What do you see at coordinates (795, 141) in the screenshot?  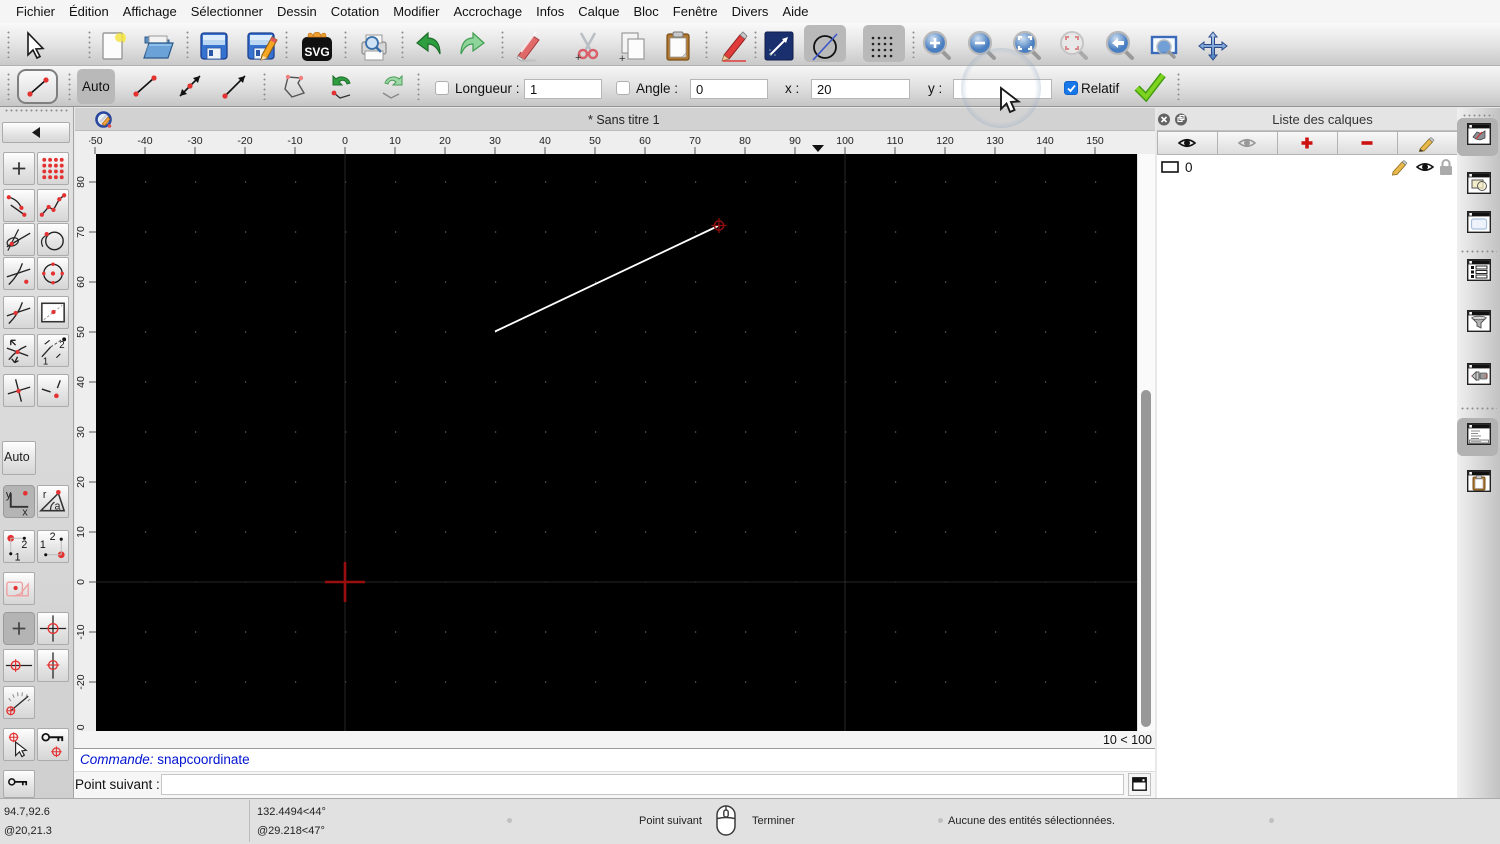 I see `svg-text: 90` at bounding box center [795, 141].